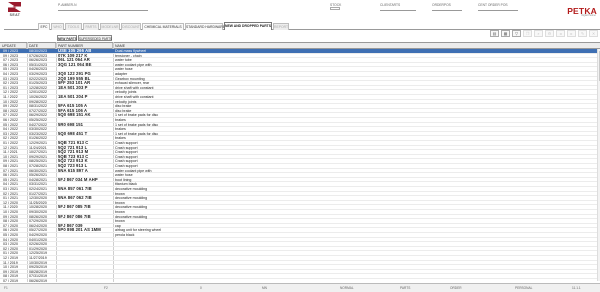 The height and width of the screenshot is (292, 600). What do you see at coordinates (163, 26) in the screenshot?
I see `tab-chemical-materials: CHEMICAL MATERIALS` at bounding box center [163, 26].